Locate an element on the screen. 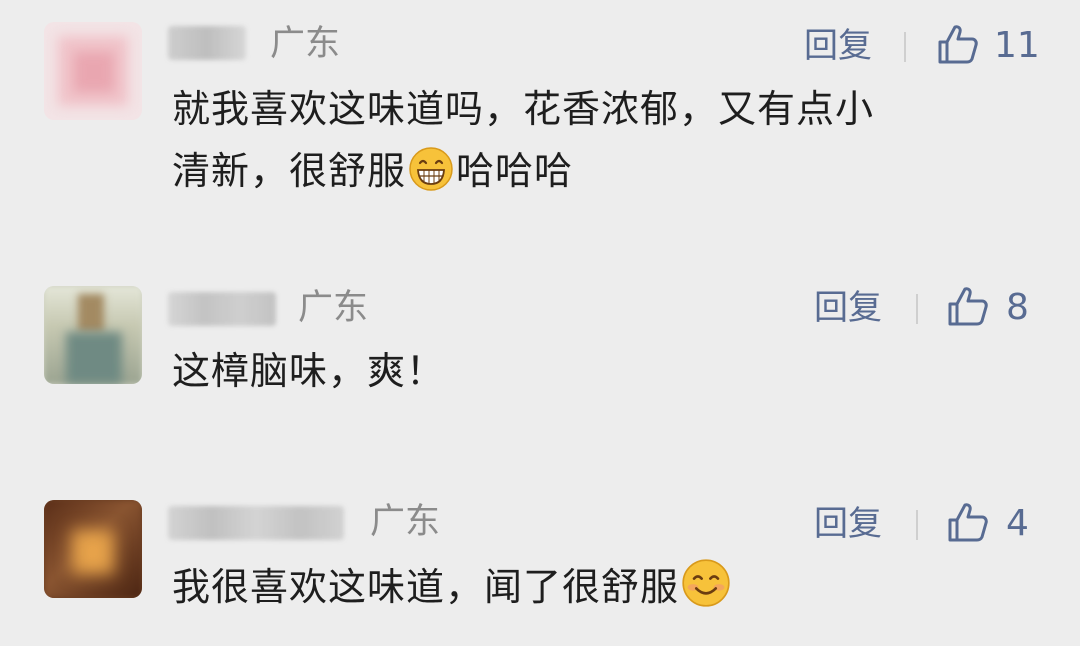  comment-text-line: 我很喜欢这味道，闻了很舒服 is located at coordinates (452, 587).